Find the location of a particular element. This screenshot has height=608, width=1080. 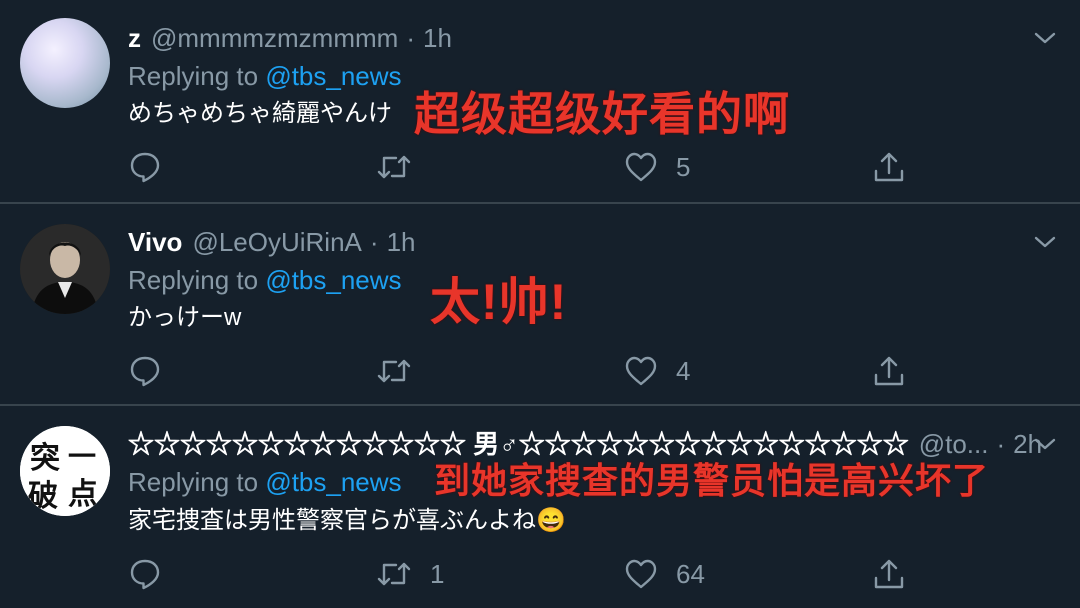

svg-text: 突 is located at coordinates (45, 458).